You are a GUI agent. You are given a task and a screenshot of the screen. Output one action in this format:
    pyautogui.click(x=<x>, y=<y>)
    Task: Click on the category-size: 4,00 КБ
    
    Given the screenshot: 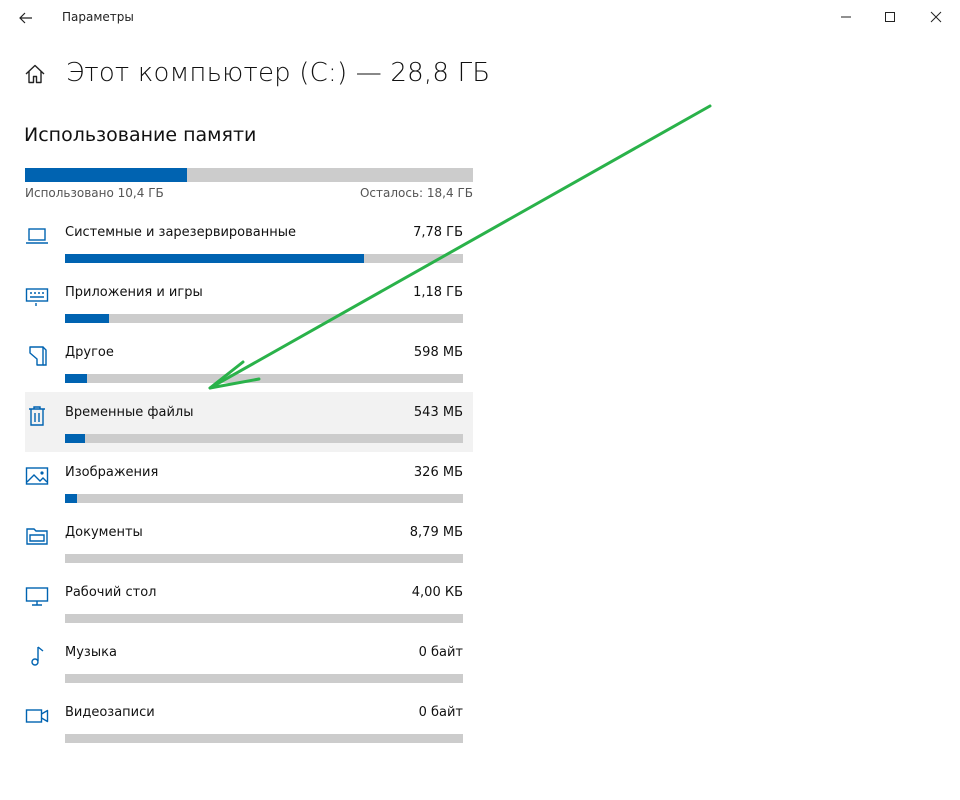 What is the action you would take?
    pyautogui.click(x=437, y=592)
    